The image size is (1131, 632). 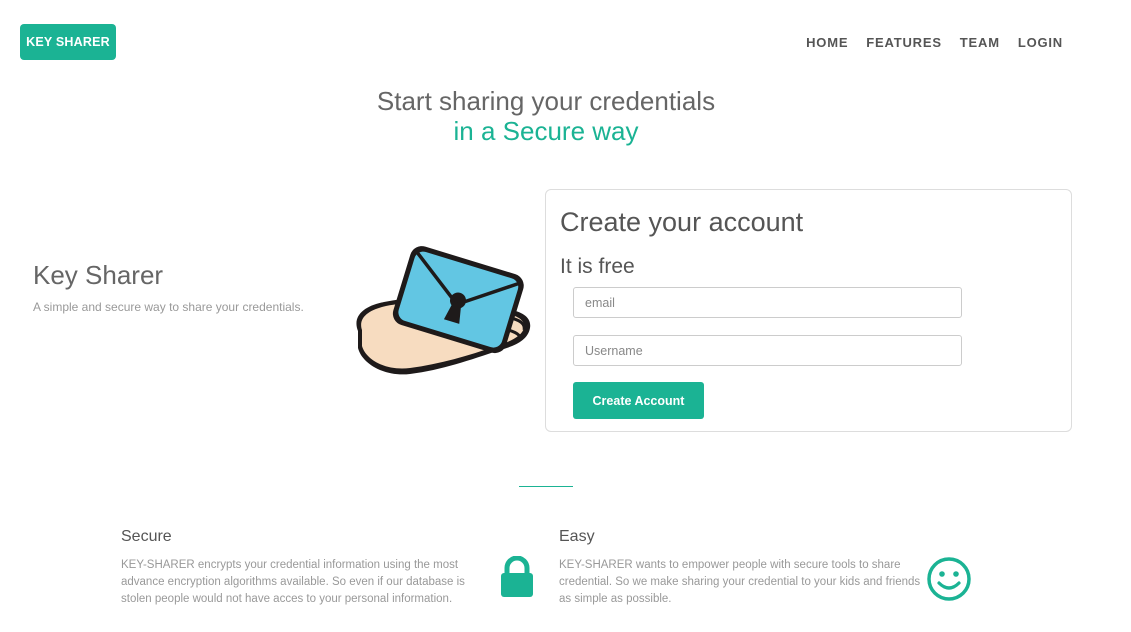 I want to click on nav-login: LOGIN, so click(x=1040, y=42).